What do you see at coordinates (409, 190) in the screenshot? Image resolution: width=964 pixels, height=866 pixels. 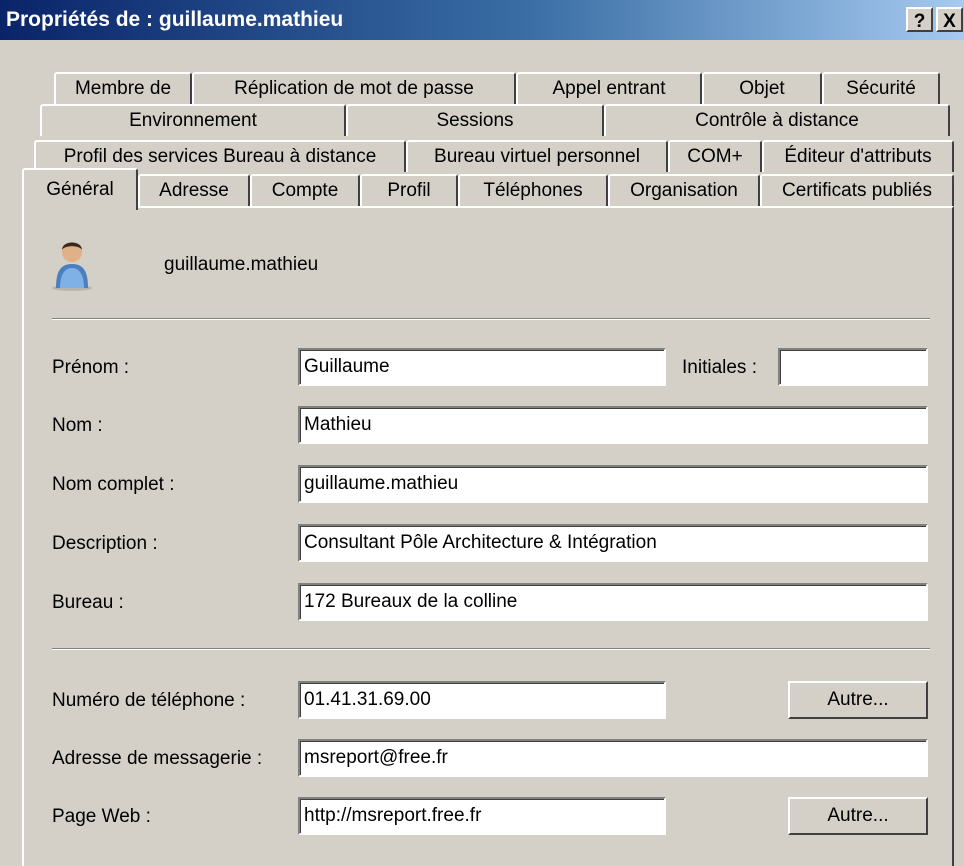 I see `tab-profil: Profil` at bounding box center [409, 190].